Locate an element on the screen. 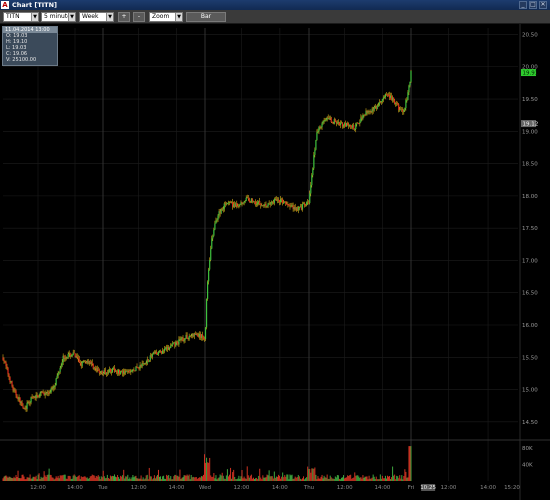 This screenshot has height=500, width=550. time-axis-label: 14:00 is located at coordinates (488, 488).